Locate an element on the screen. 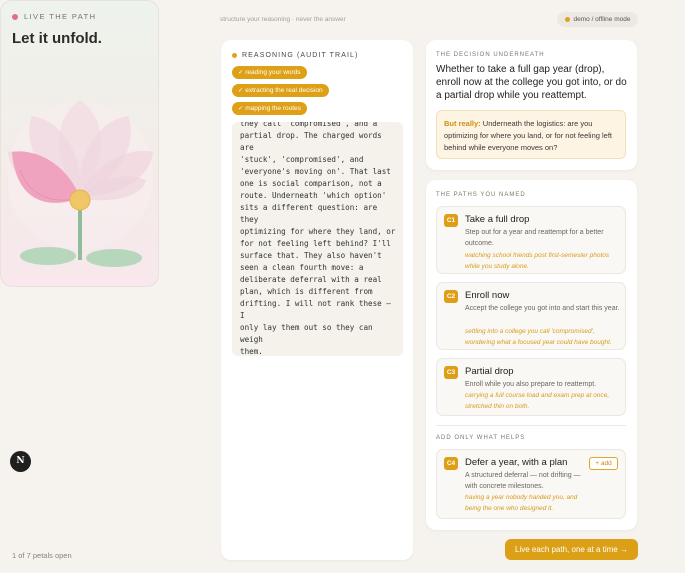 The height and width of the screenshot is (573, 685). brand-label: LIVE THE PATH is located at coordinates (60, 16).